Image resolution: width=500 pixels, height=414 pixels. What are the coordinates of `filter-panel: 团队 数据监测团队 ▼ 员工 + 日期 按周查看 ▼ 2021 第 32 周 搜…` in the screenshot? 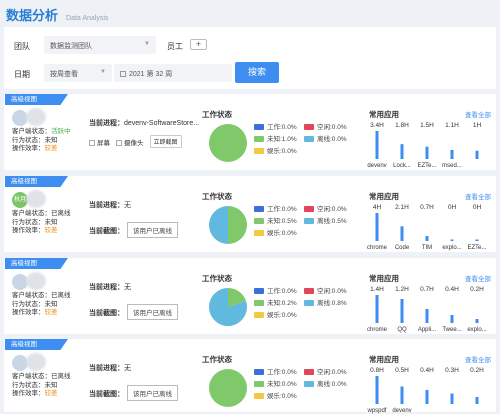 It's located at (250, 58).